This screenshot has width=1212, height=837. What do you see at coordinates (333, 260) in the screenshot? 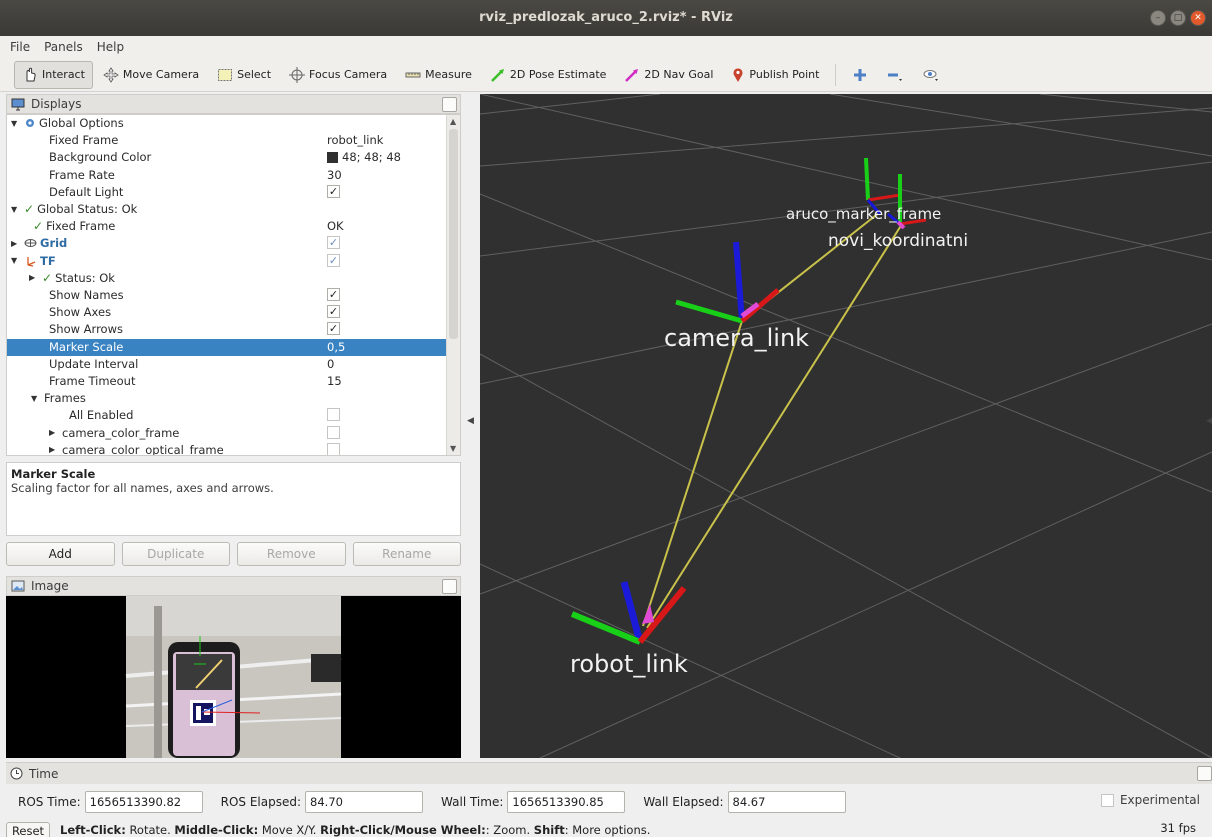
I see `tf-enabled-checkbox: ✓` at bounding box center [333, 260].